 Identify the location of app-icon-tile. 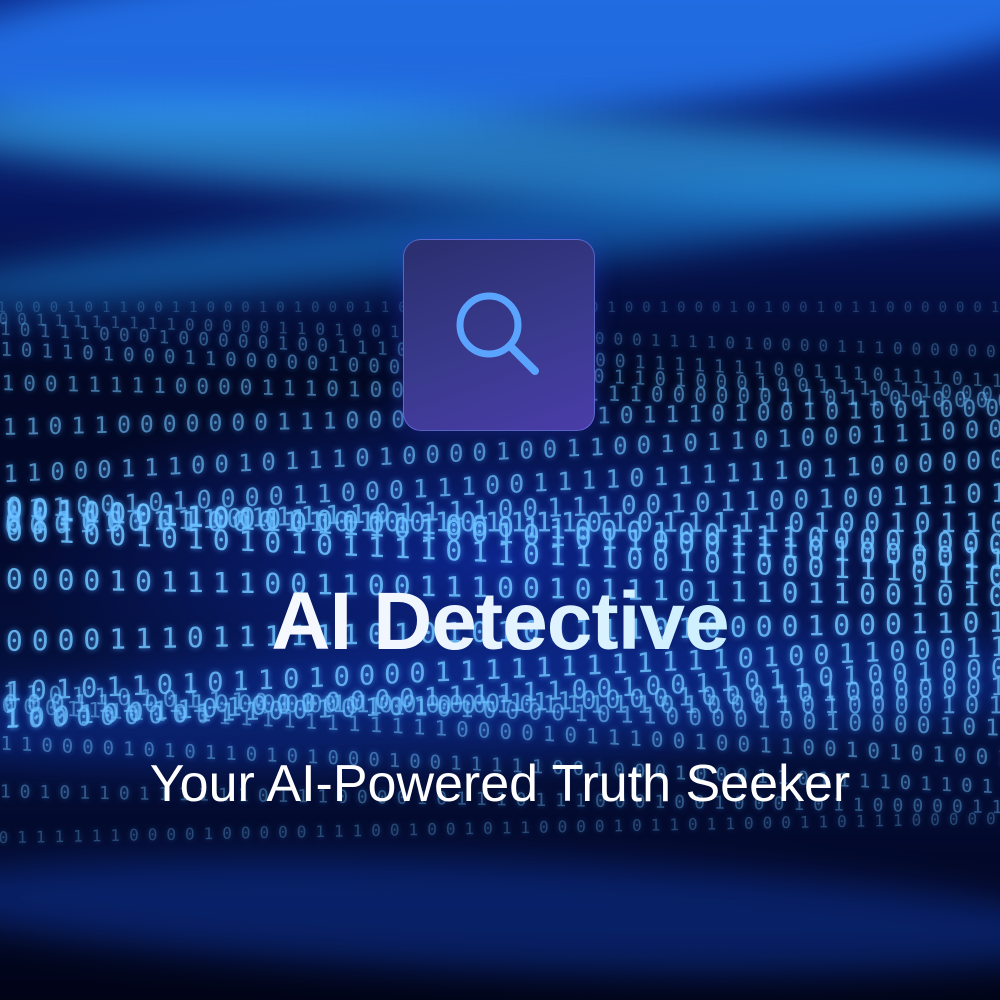
(499, 335).